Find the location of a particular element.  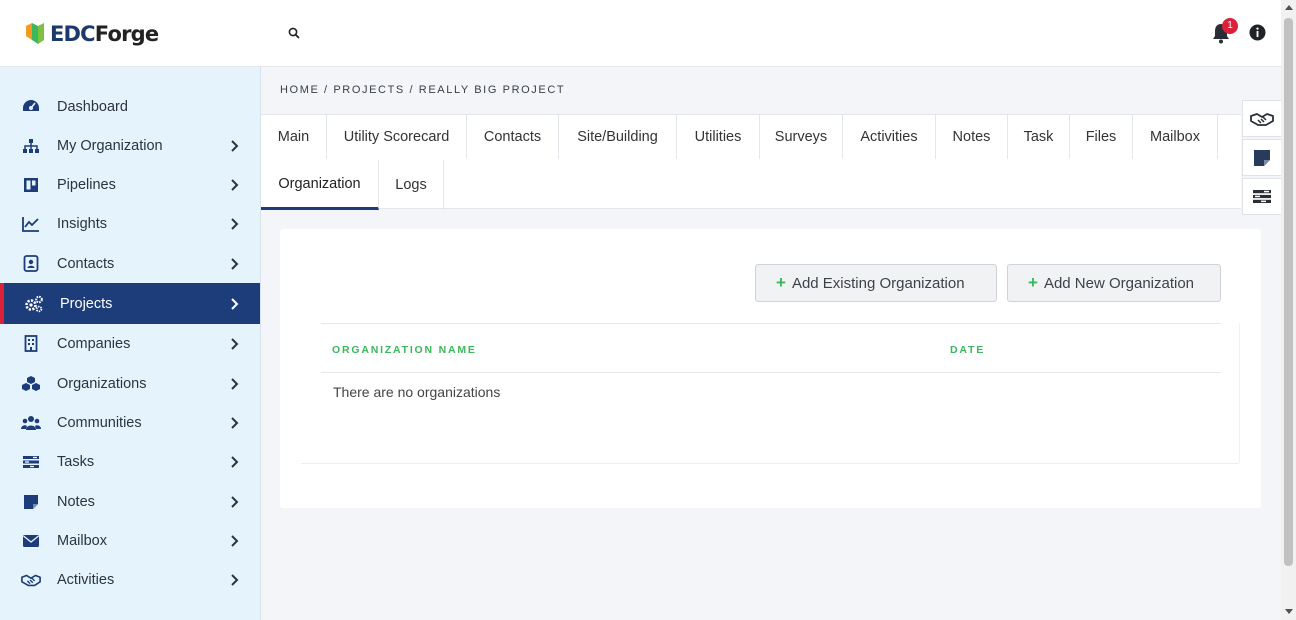

sidebar-item-label: My Organization is located at coordinates (110, 145).